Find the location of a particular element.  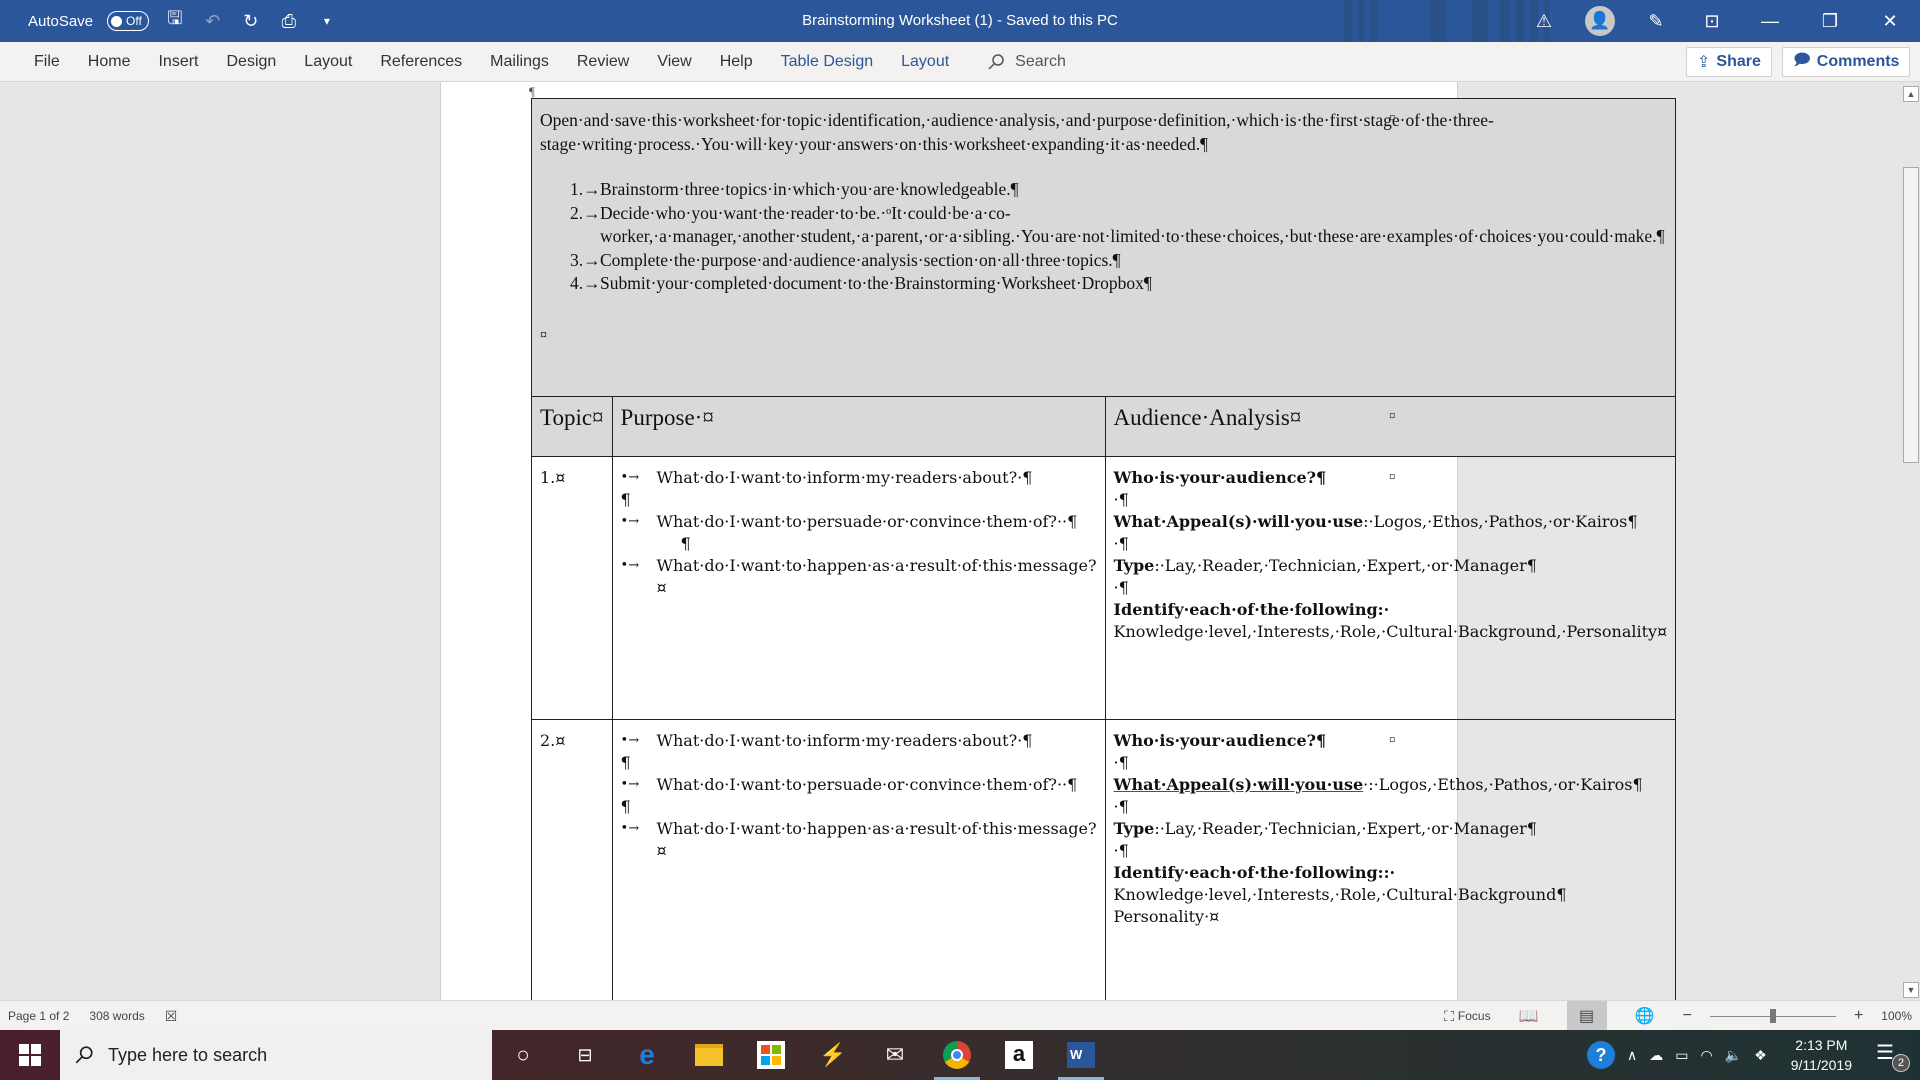

autosave-state: Off is located at coordinates (134, 21).